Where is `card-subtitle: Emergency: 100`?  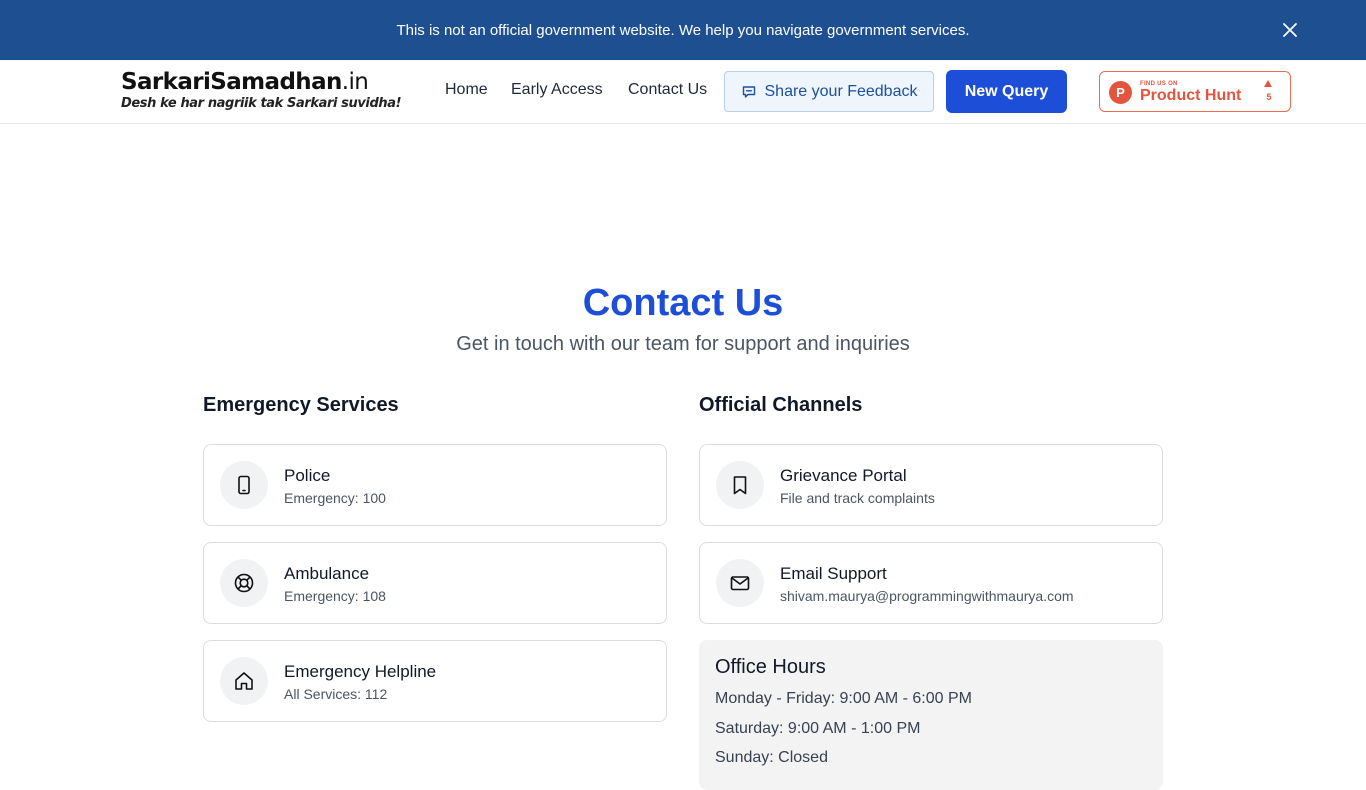 card-subtitle: Emergency: 100 is located at coordinates (335, 498).